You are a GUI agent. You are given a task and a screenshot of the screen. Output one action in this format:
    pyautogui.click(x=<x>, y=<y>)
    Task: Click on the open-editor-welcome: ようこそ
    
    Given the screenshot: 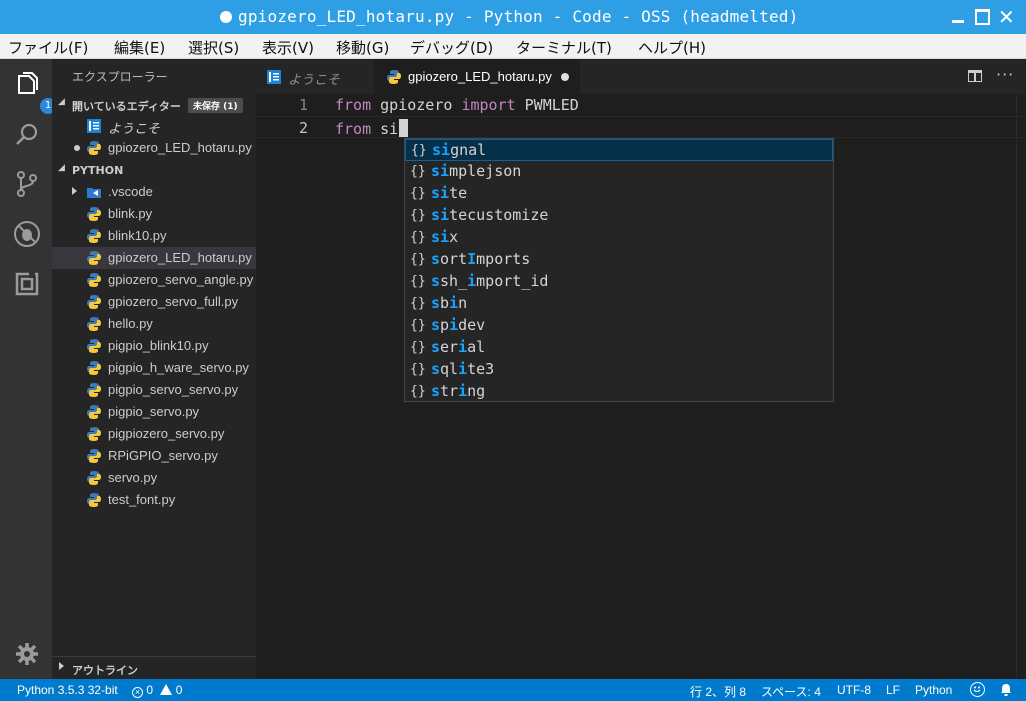 What is the action you would take?
    pyautogui.click(x=154, y=126)
    